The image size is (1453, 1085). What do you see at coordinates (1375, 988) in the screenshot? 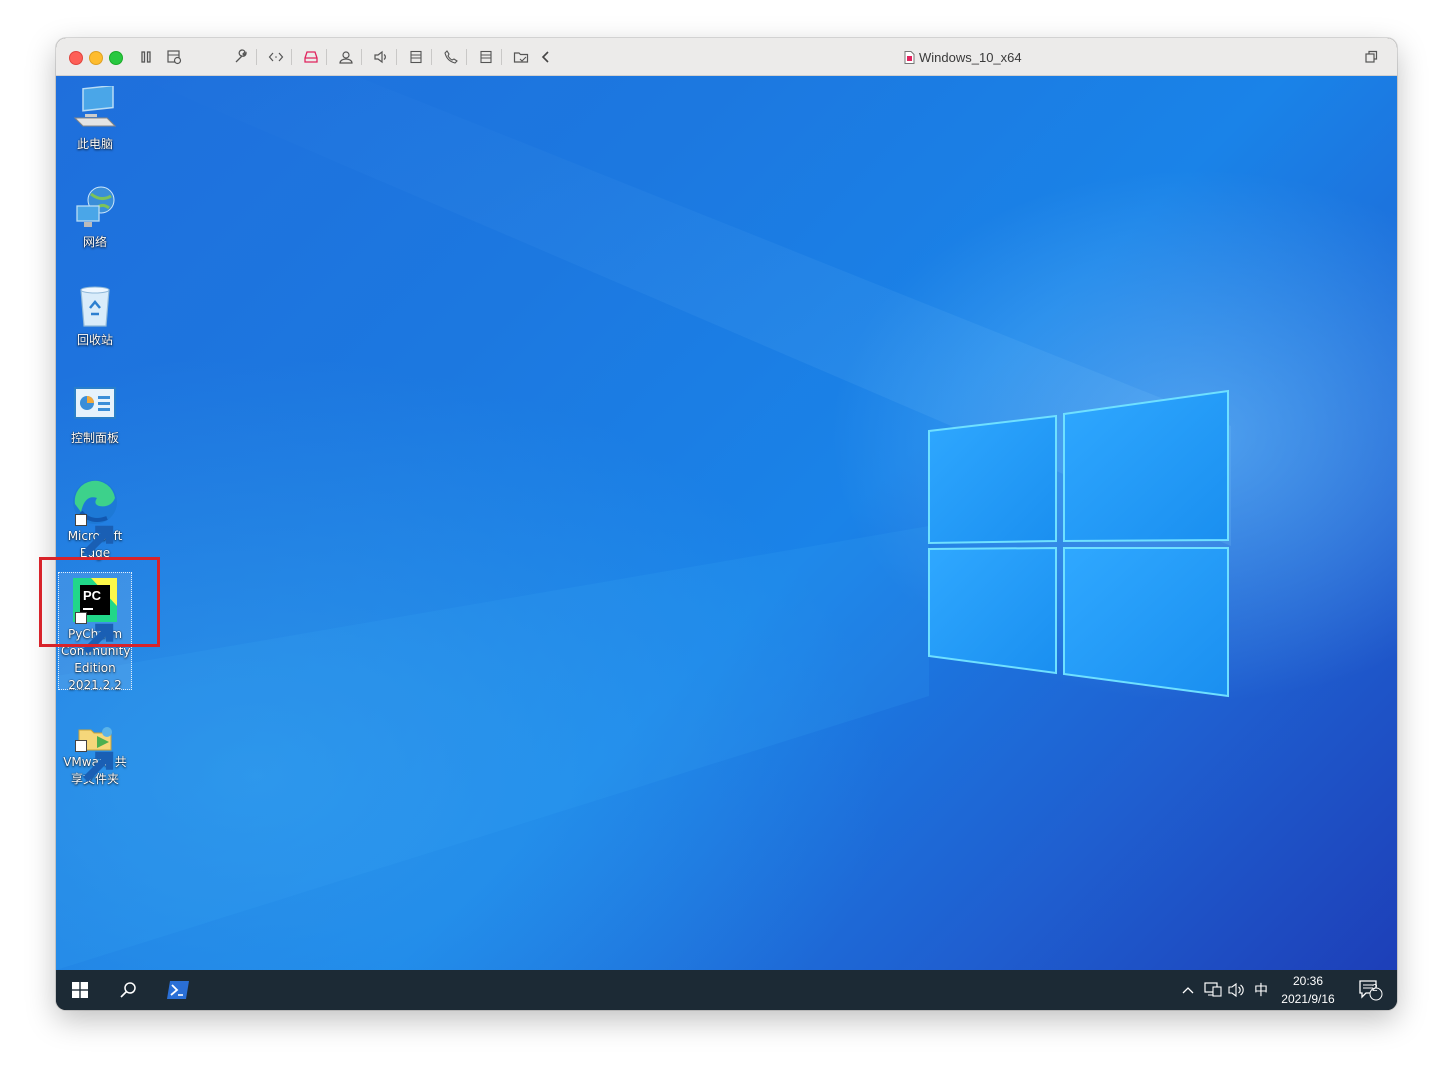
I see `notification-count: 2` at bounding box center [1375, 988].